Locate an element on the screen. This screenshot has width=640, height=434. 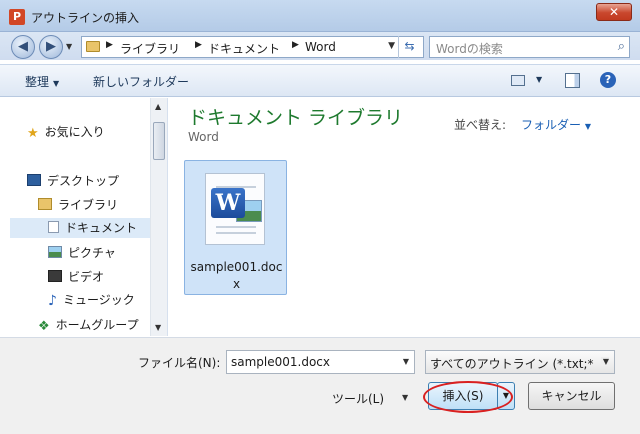
change-view-icon is located at coordinates (518, 80).